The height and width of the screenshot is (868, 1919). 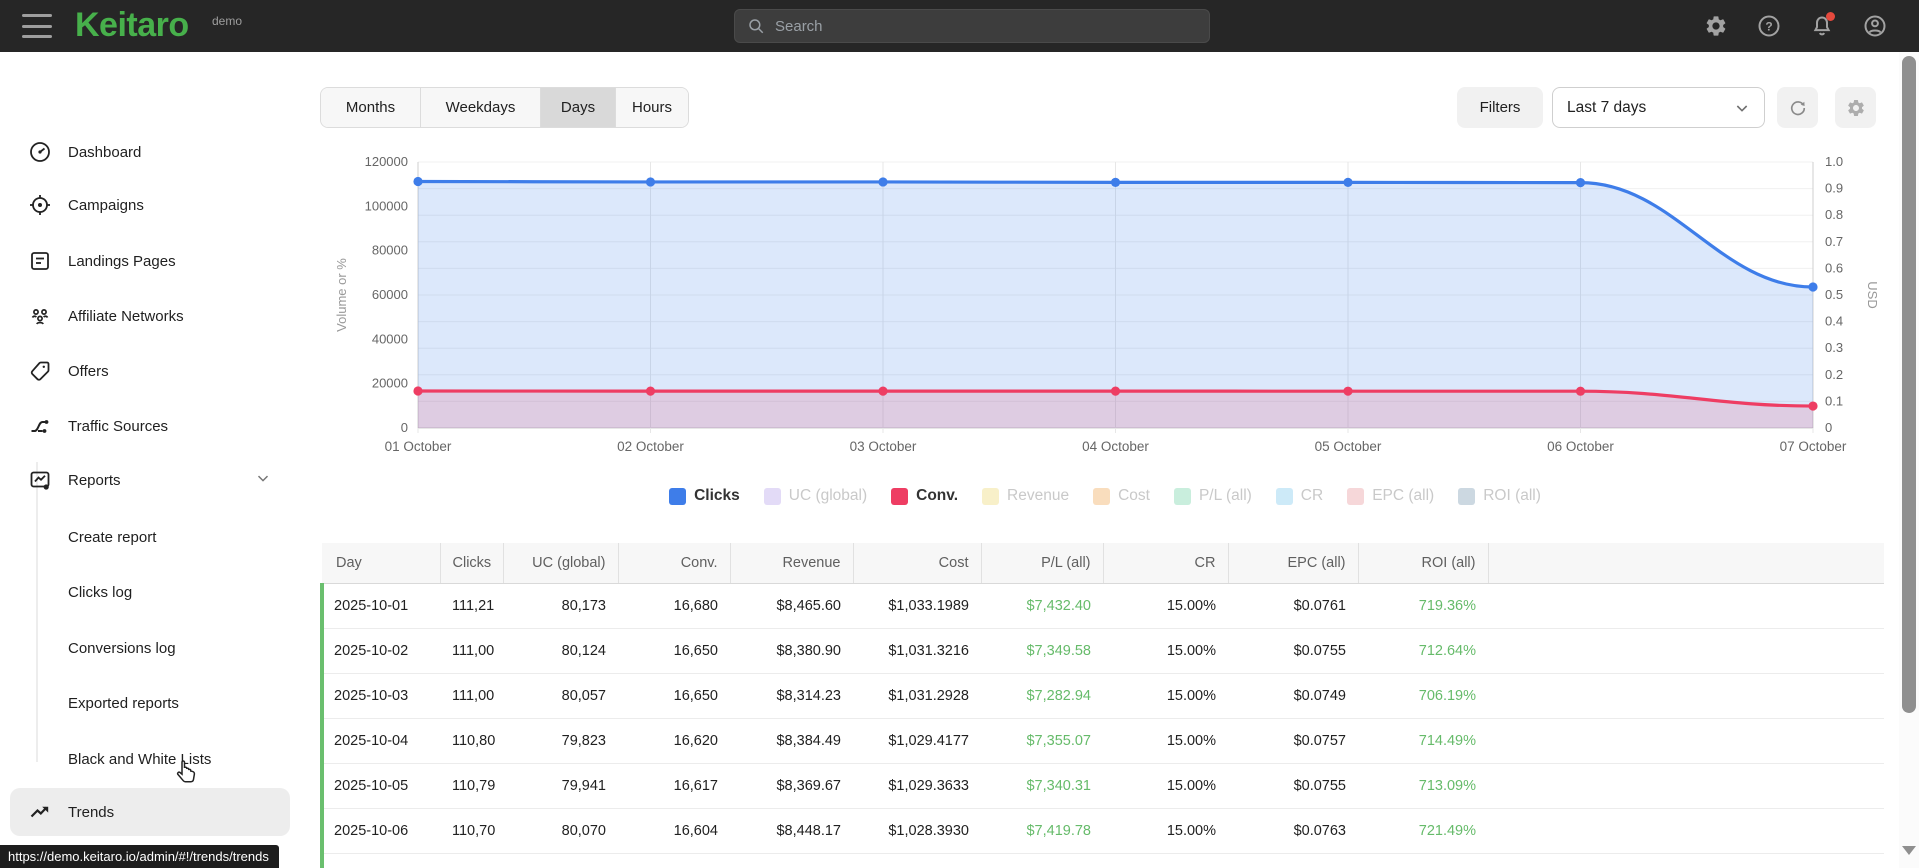 I want to click on column-header-conv: Conv., so click(x=674, y=563).